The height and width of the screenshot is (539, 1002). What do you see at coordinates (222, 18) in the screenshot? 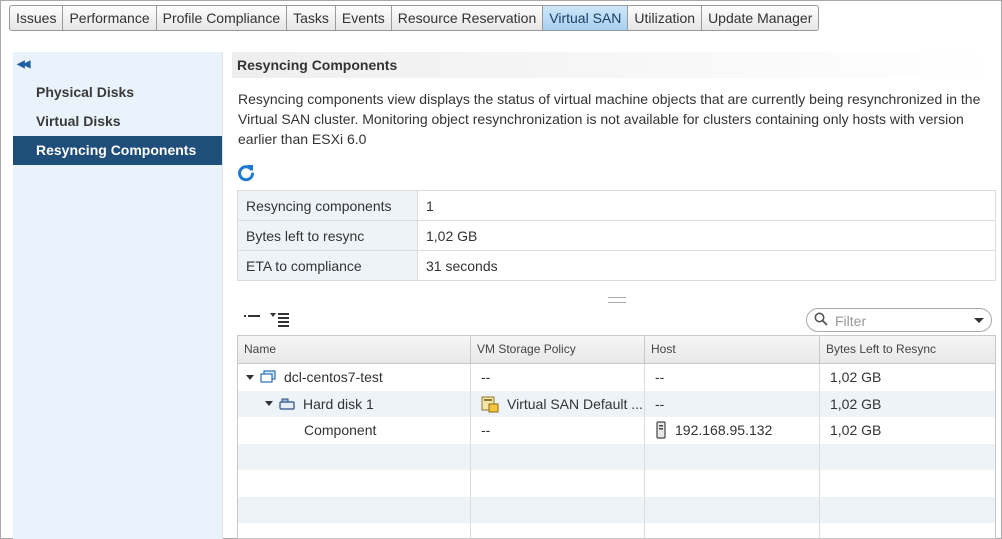
I see `tab-profile-compliance: Profile Compliance` at bounding box center [222, 18].